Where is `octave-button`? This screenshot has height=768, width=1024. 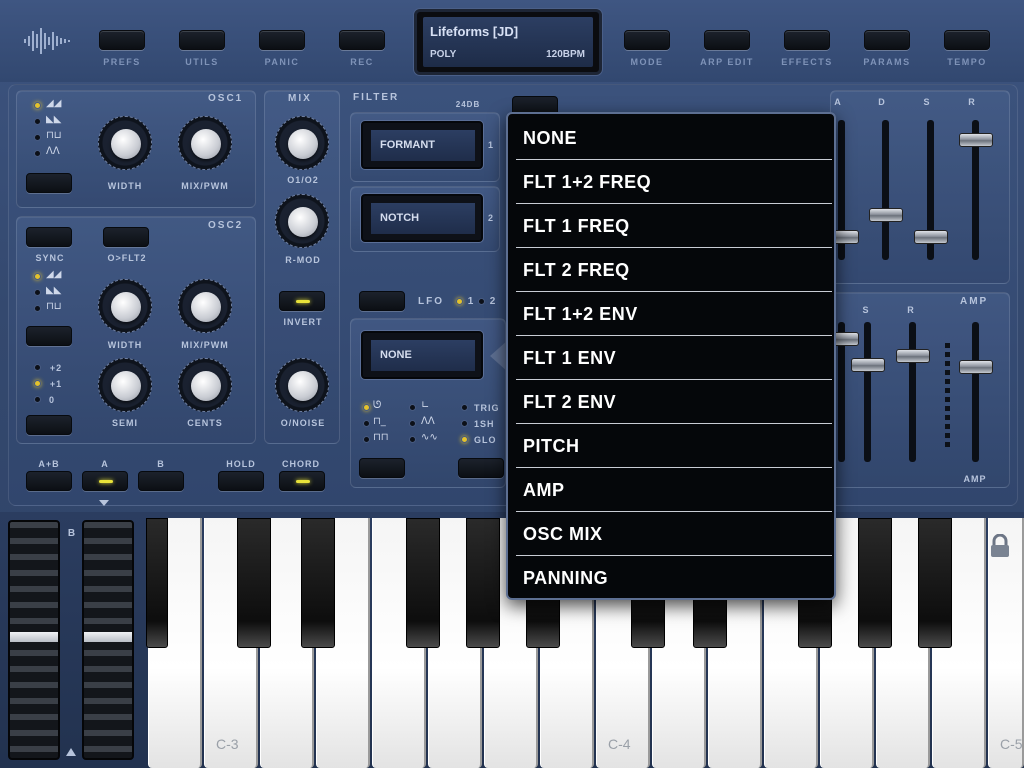
octave-button is located at coordinates (49, 425).